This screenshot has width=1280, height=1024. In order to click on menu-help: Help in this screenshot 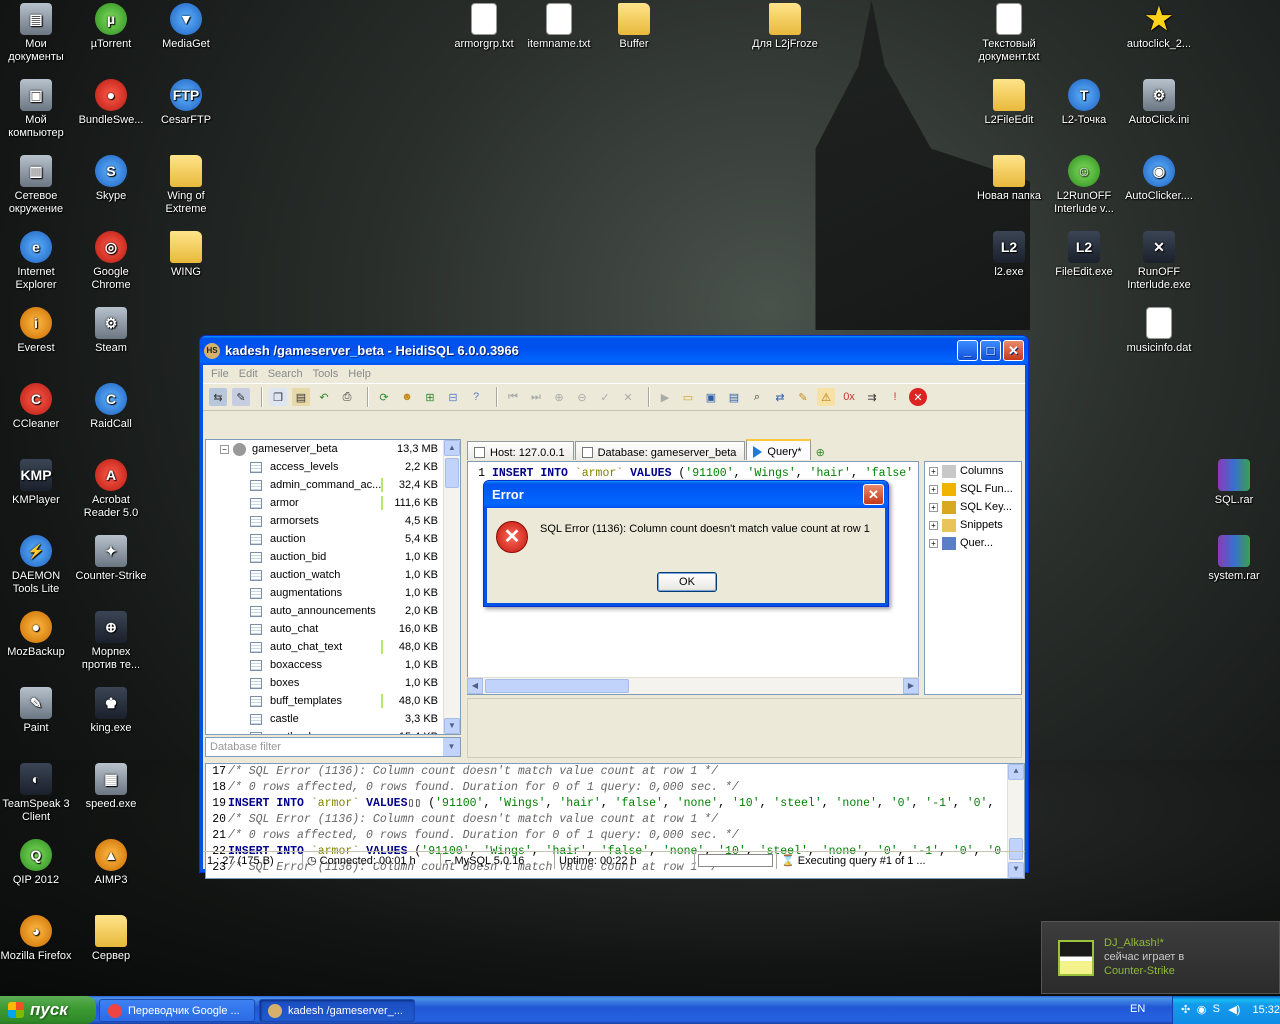, I will do `click(359, 374)`.